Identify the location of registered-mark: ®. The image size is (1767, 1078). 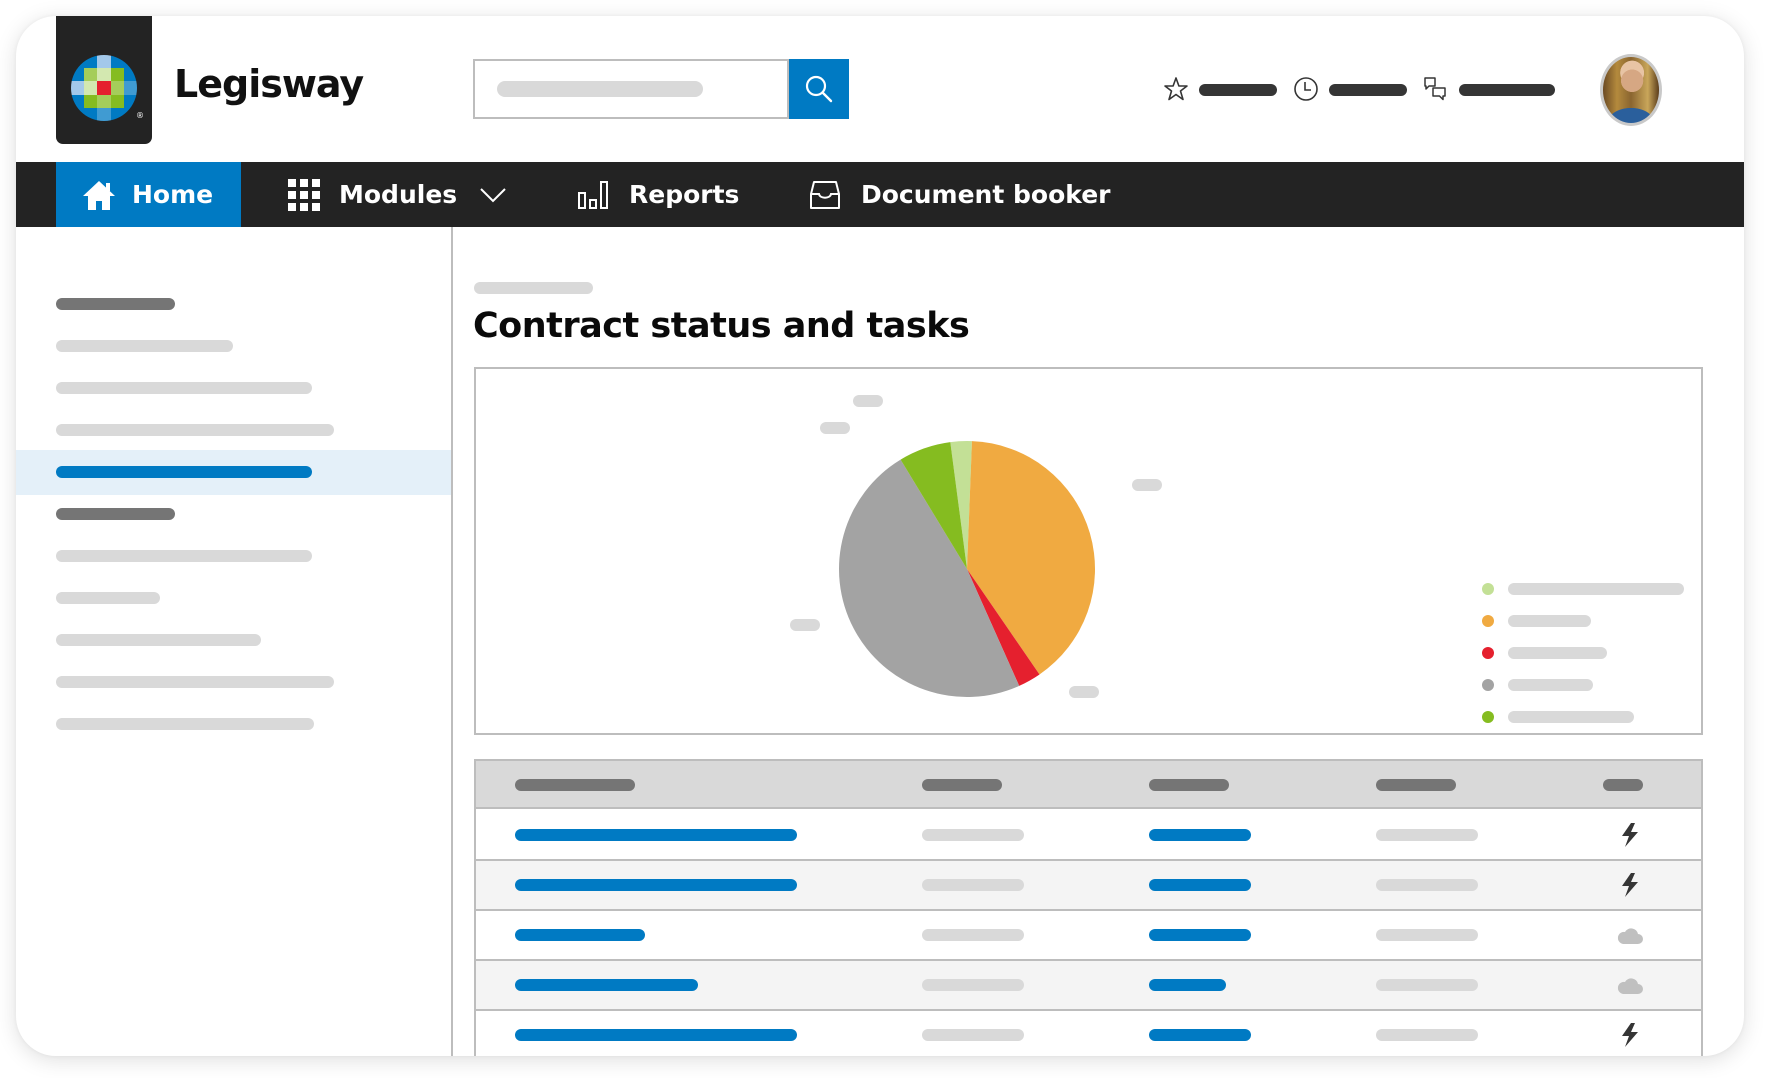
(140, 115).